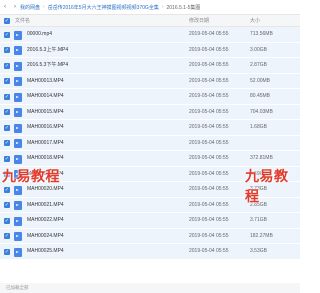  What do you see at coordinates (103, 7) in the screenshot?
I see `breadcrumb-parent: 岳岳传2016年5月大六王神摸图视频视频370G全集` at bounding box center [103, 7].